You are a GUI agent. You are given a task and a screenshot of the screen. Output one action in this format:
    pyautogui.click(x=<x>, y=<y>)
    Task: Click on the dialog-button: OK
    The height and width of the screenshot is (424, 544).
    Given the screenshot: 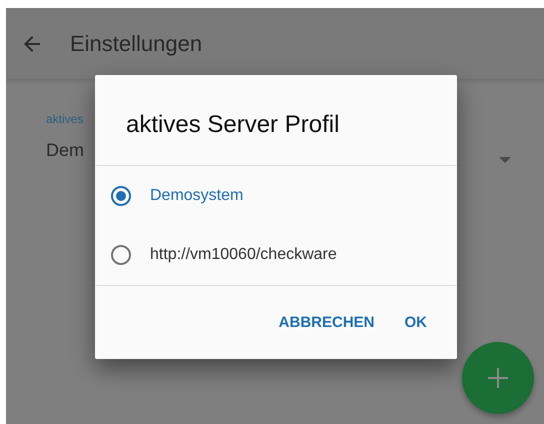 What is the action you would take?
    pyautogui.click(x=415, y=322)
    